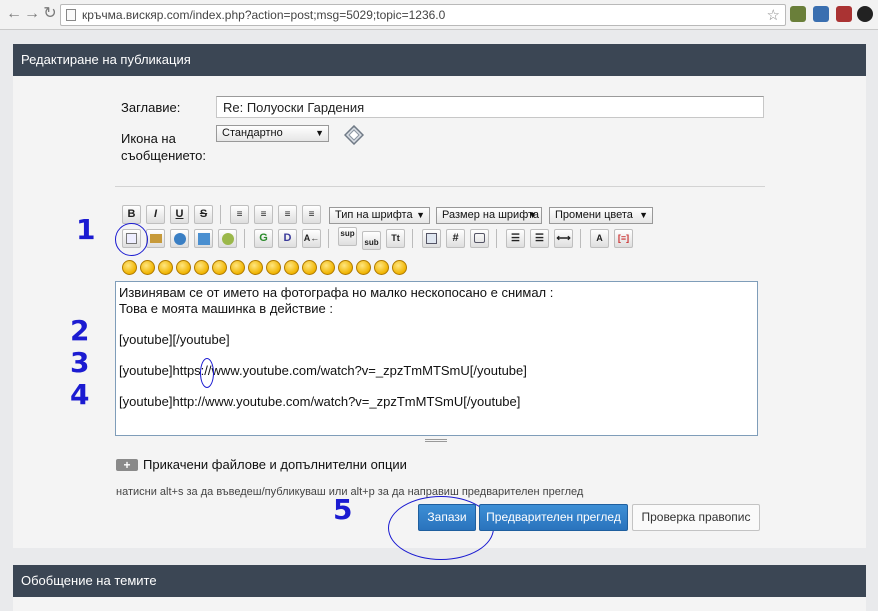  What do you see at coordinates (71, 15) in the screenshot?
I see `page-icon` at bounding box center [71, 15].